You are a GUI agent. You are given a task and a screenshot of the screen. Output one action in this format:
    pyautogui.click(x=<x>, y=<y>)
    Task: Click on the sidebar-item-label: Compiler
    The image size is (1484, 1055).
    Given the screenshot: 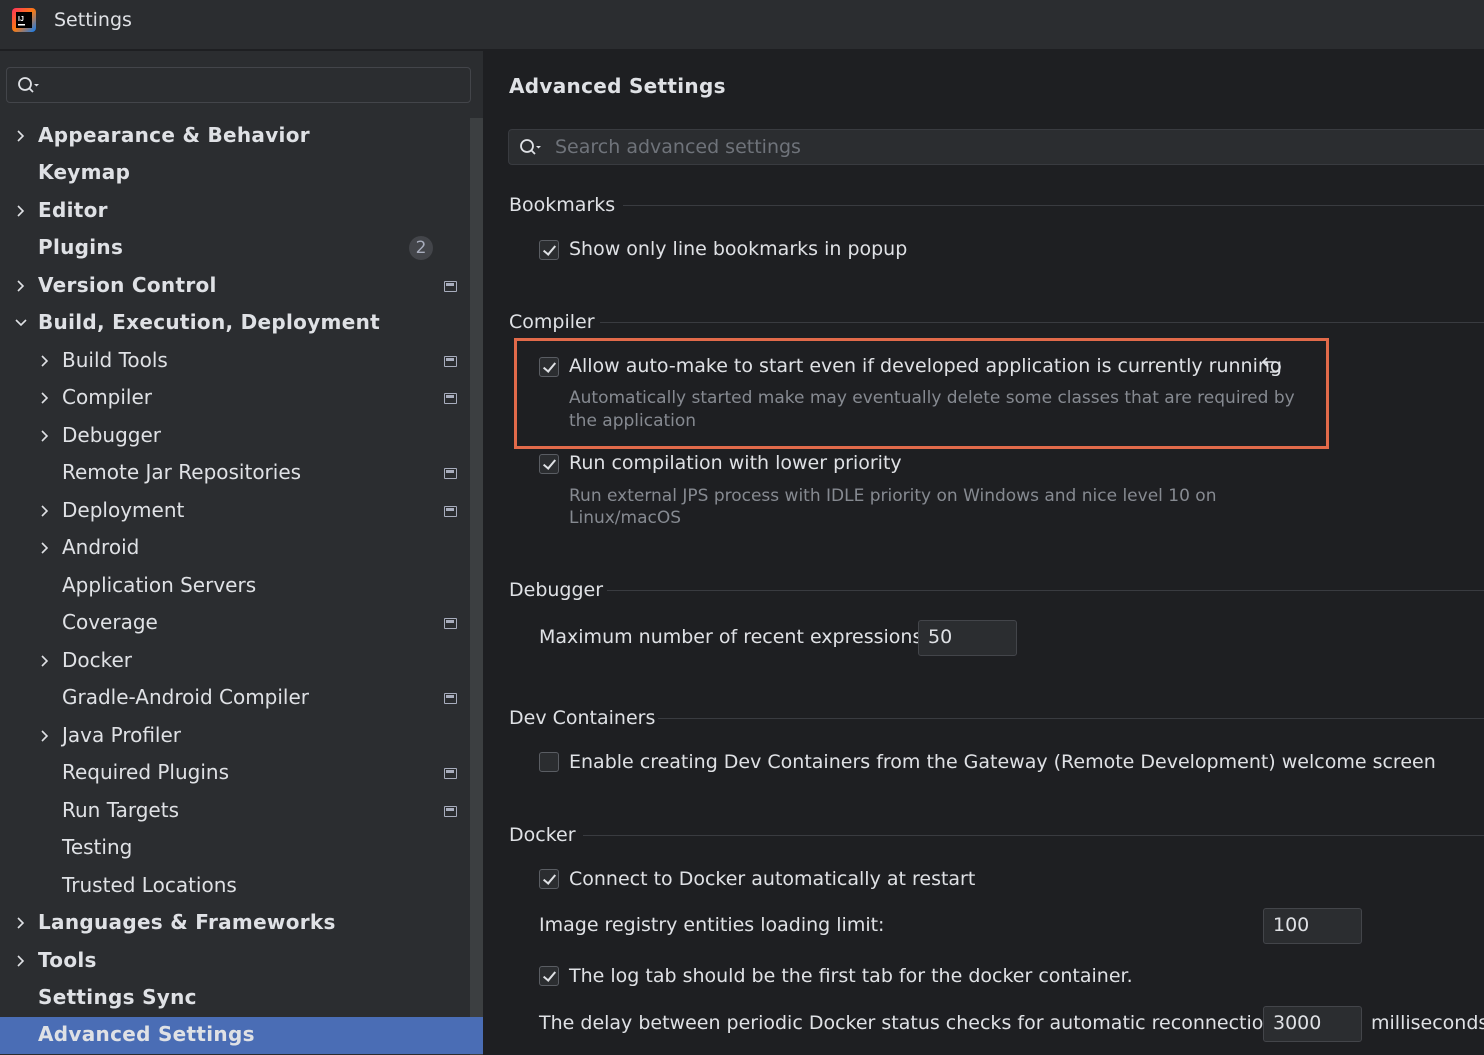 What is the action you would take?
    pyautogui.click(x=107, y=397)
    